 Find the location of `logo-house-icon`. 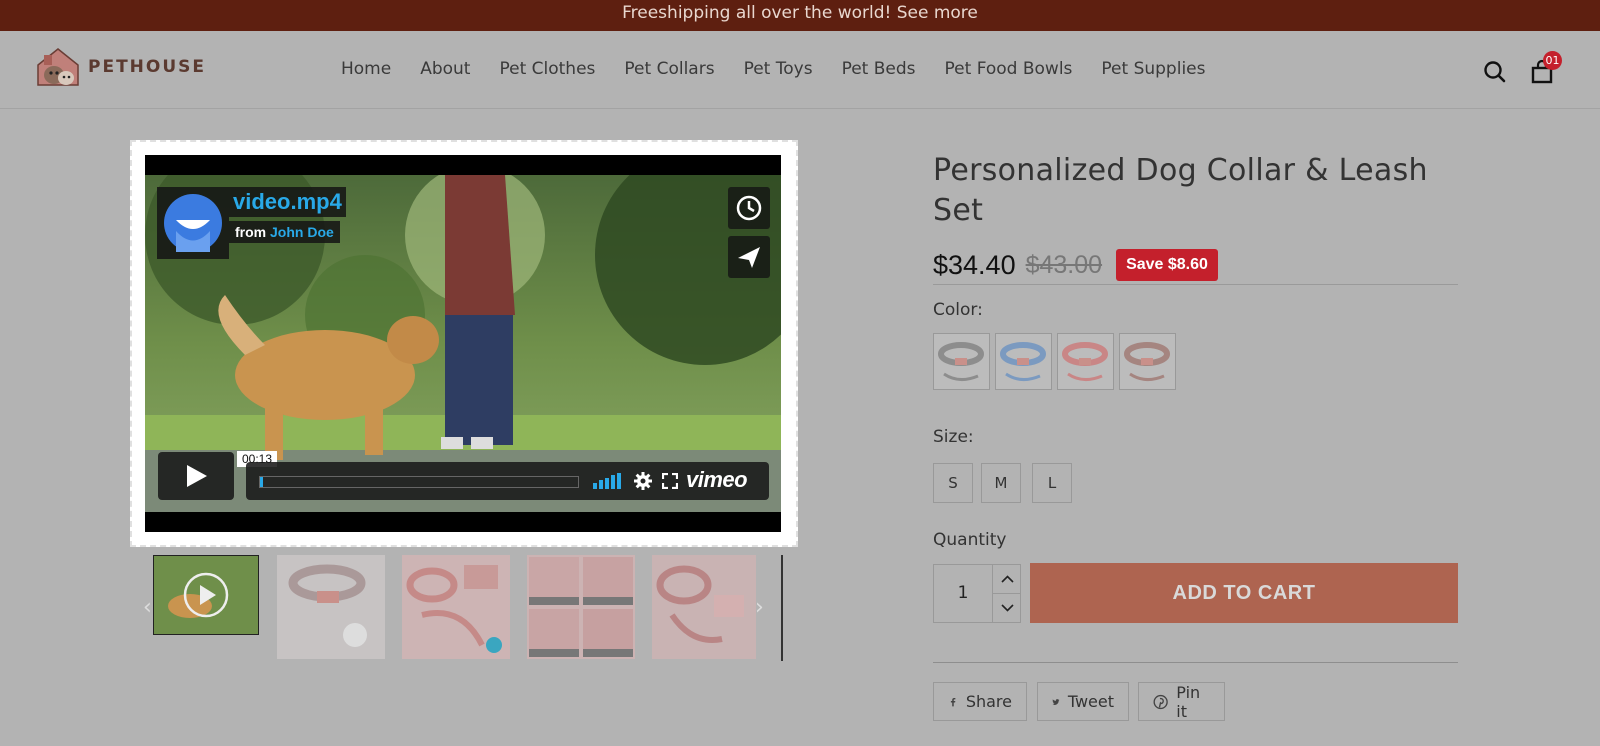

logo-house-icon is located at coordinates (58, 67).